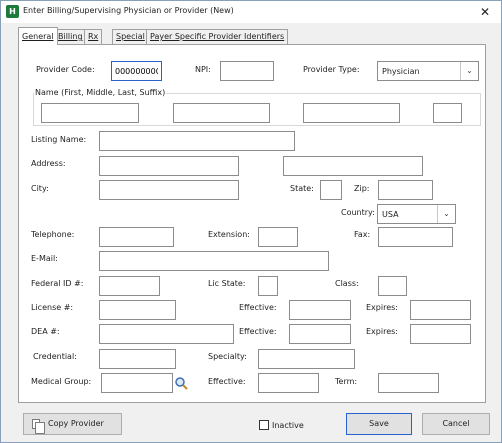 This screenshot has width=502, height=443. Describe the element at coordinates (278, 237) in the screenshot. I see `extension-input` at that location.